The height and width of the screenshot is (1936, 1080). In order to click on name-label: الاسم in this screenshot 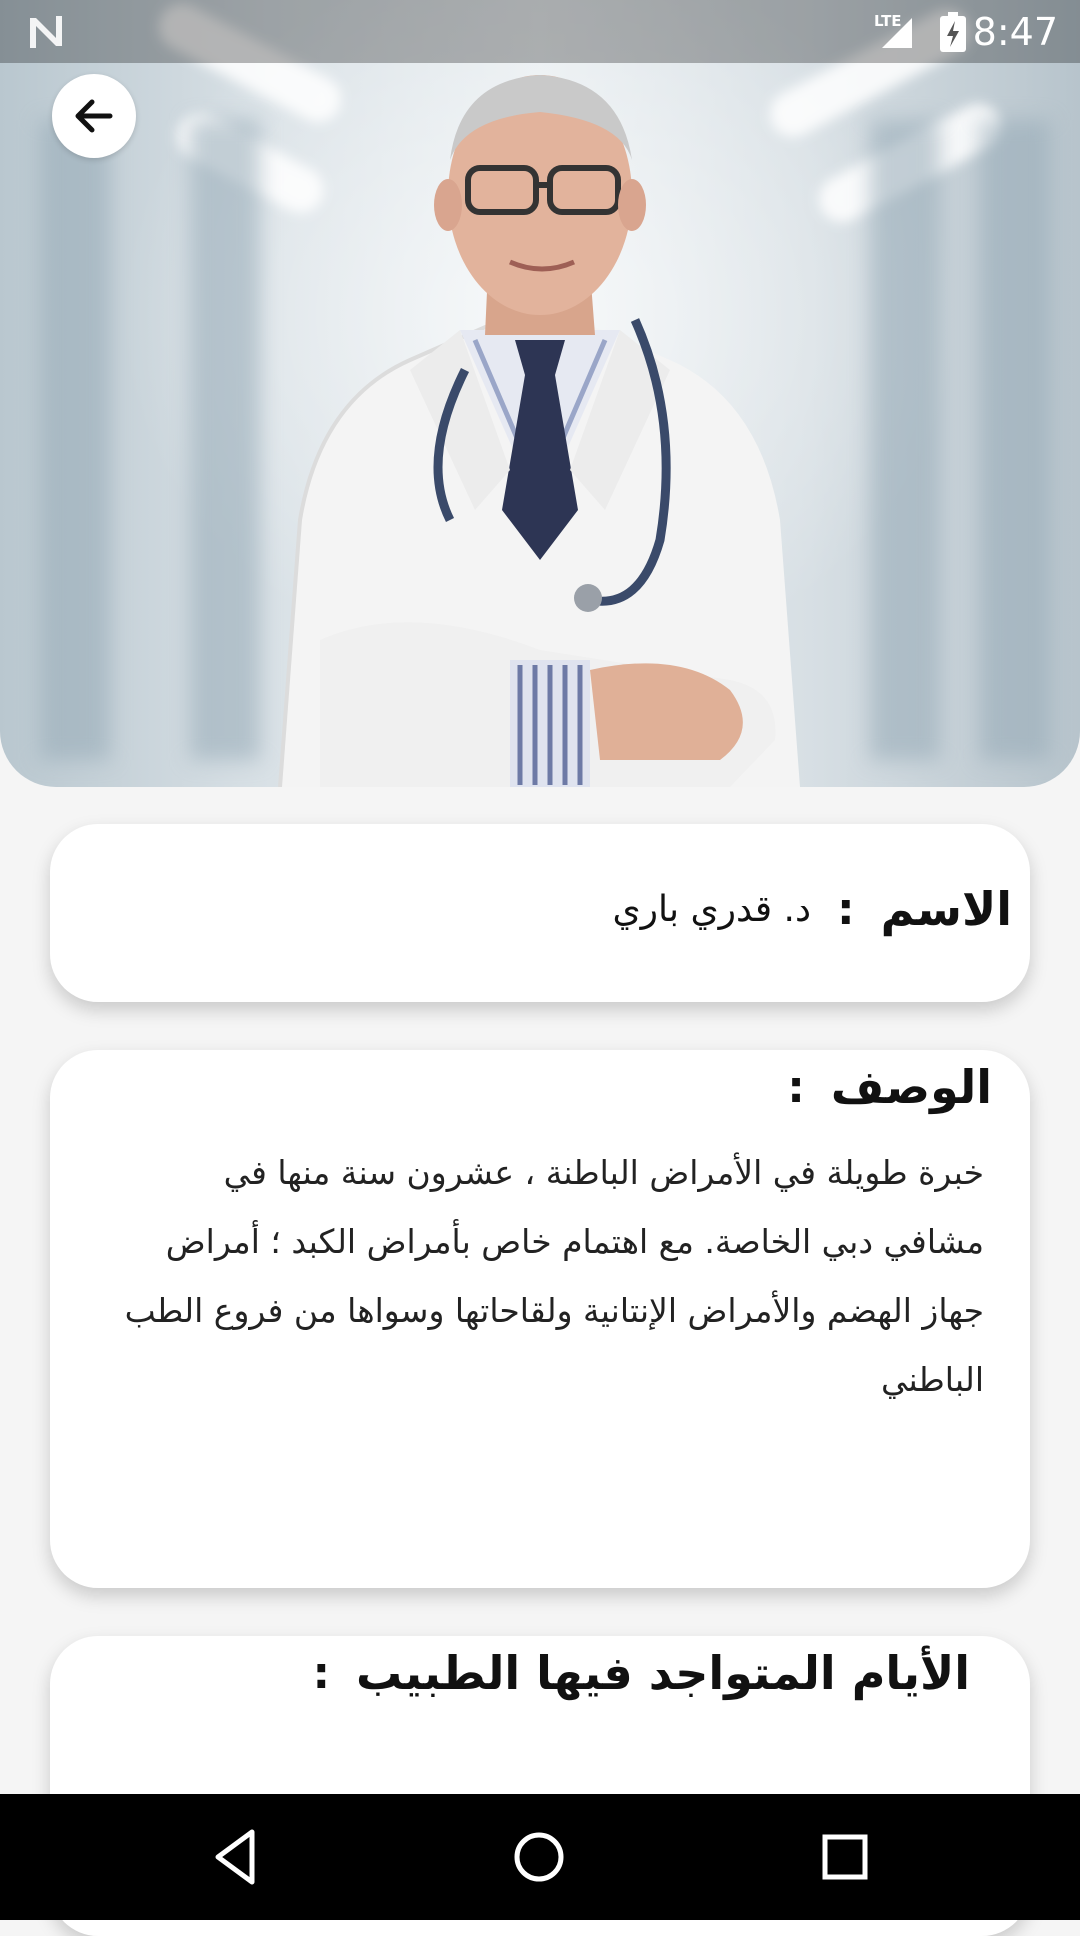, I will do `click(946, 909)`.